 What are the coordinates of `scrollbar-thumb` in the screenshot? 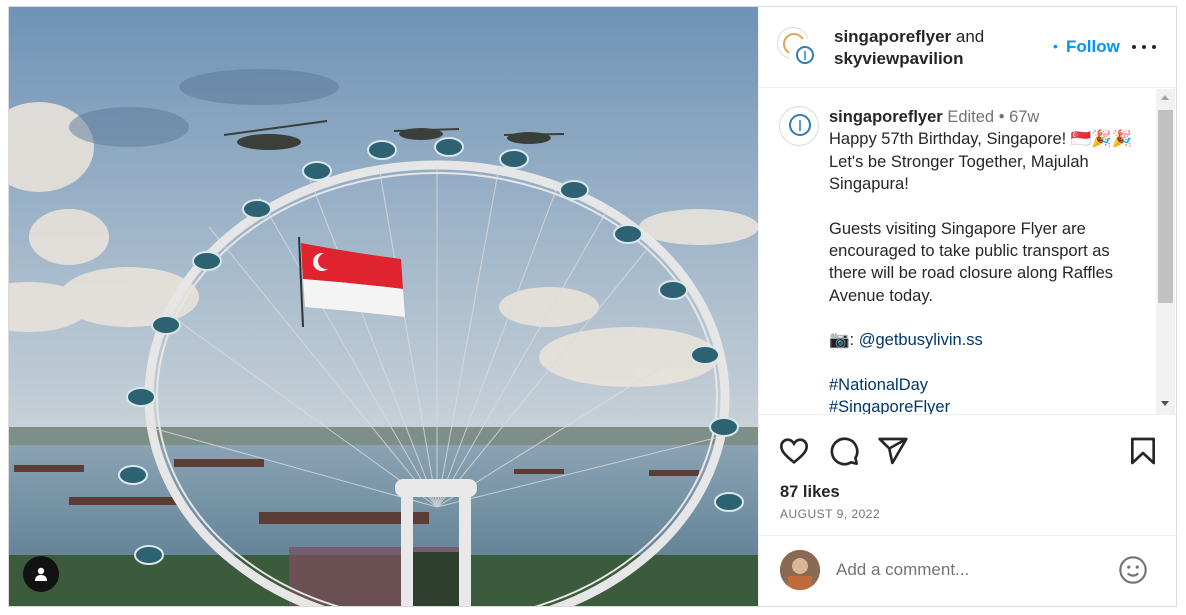 It's located at (1165, 206).